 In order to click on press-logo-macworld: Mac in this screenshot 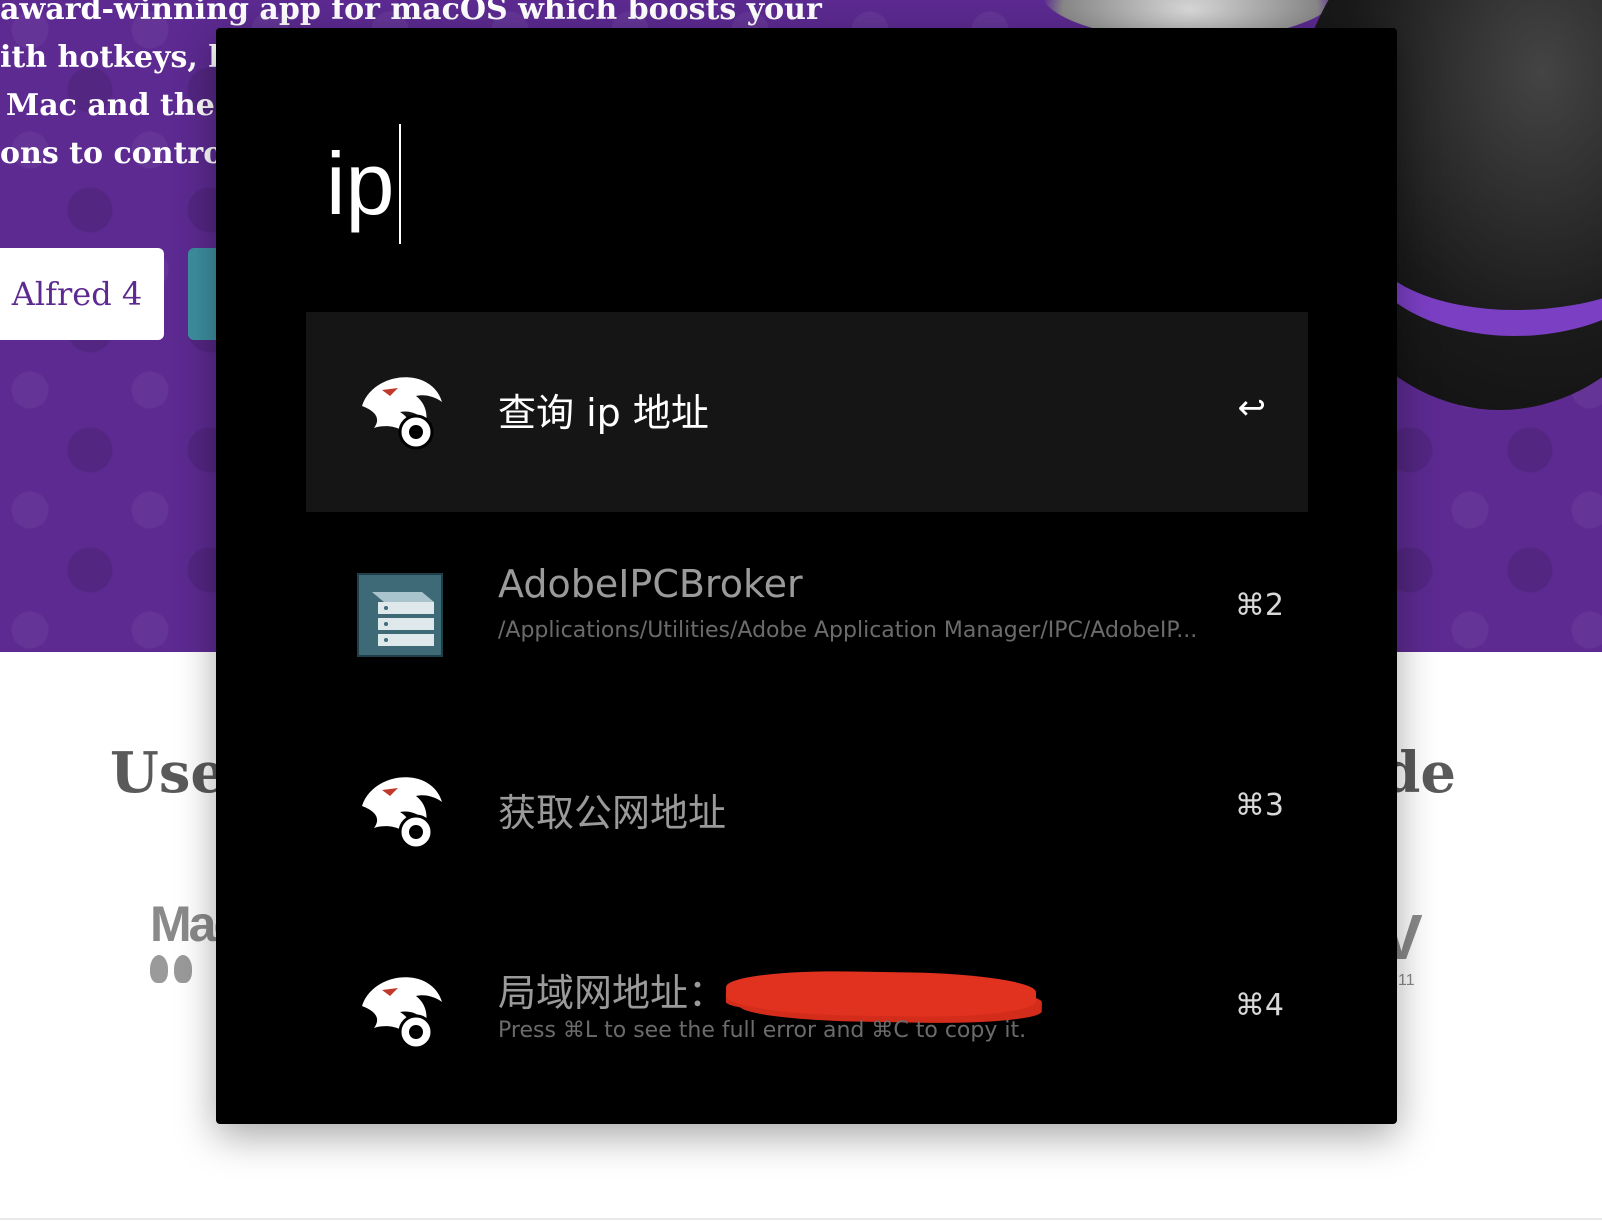, I will do `click(195, 950)`.